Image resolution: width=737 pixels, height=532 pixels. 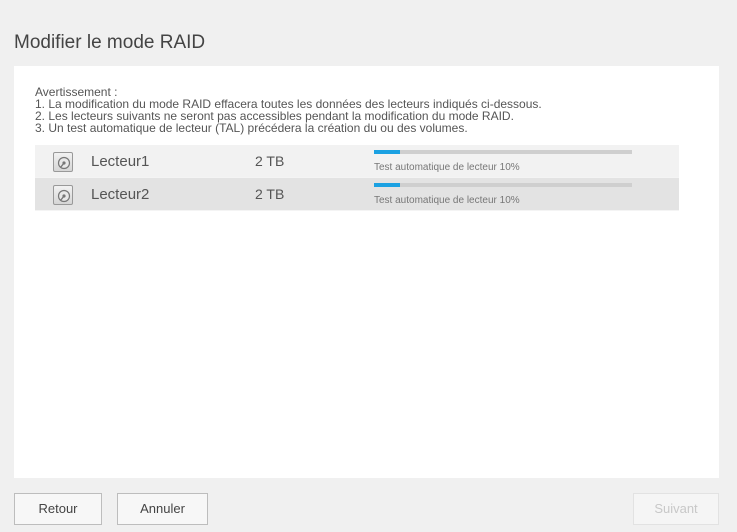 I want to click on drive-name: Lecteur1, so click(x=120, y=161).